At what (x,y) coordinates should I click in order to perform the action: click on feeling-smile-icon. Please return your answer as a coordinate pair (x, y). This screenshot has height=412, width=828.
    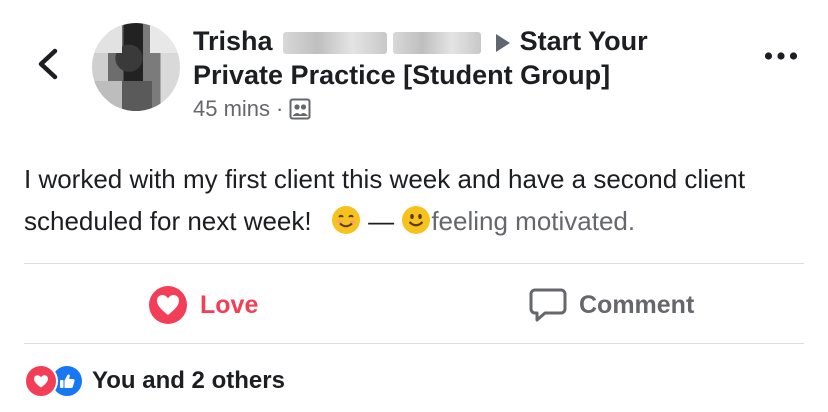
    Looking at the image, I should click on (416, 220).